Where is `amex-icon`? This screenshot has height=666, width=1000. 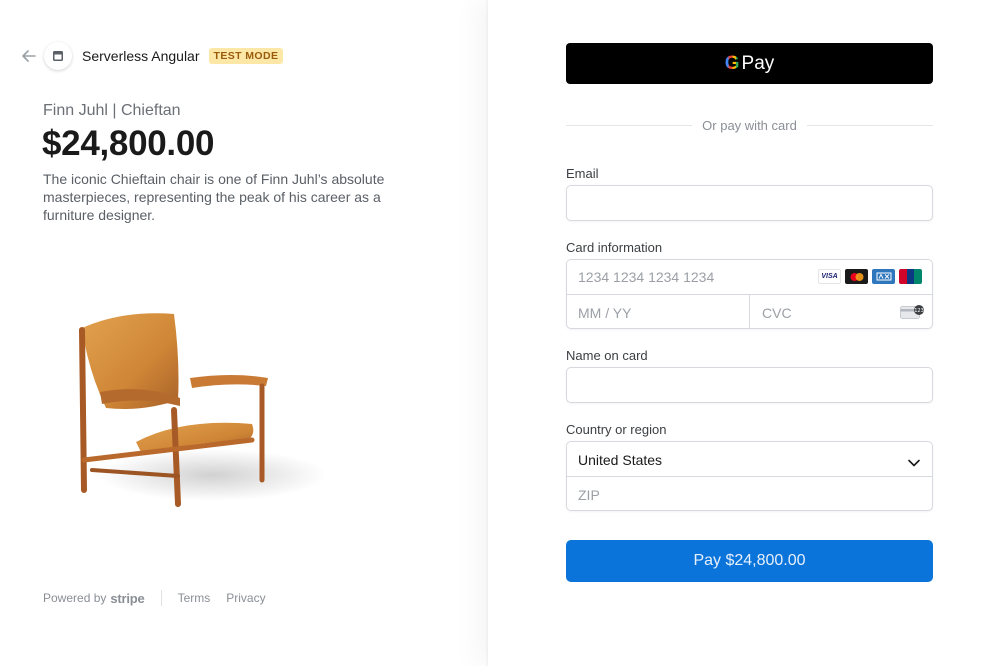 amex-icon is located at coordinates (883, 276).